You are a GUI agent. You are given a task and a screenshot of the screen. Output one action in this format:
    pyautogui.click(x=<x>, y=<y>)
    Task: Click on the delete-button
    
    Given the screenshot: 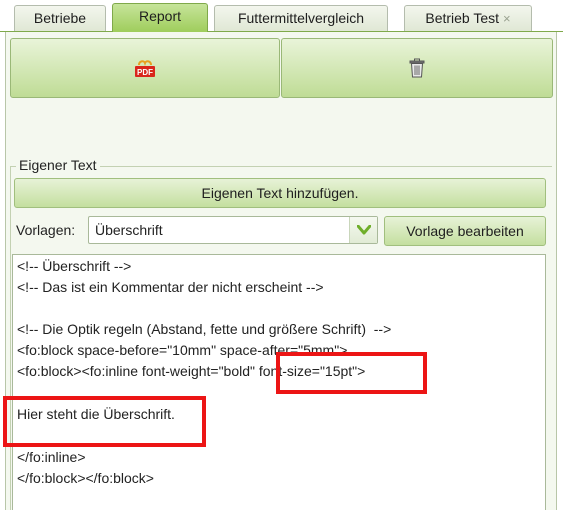 What is the action you would take?
    pyautogui.click(x=417, y=68)
    